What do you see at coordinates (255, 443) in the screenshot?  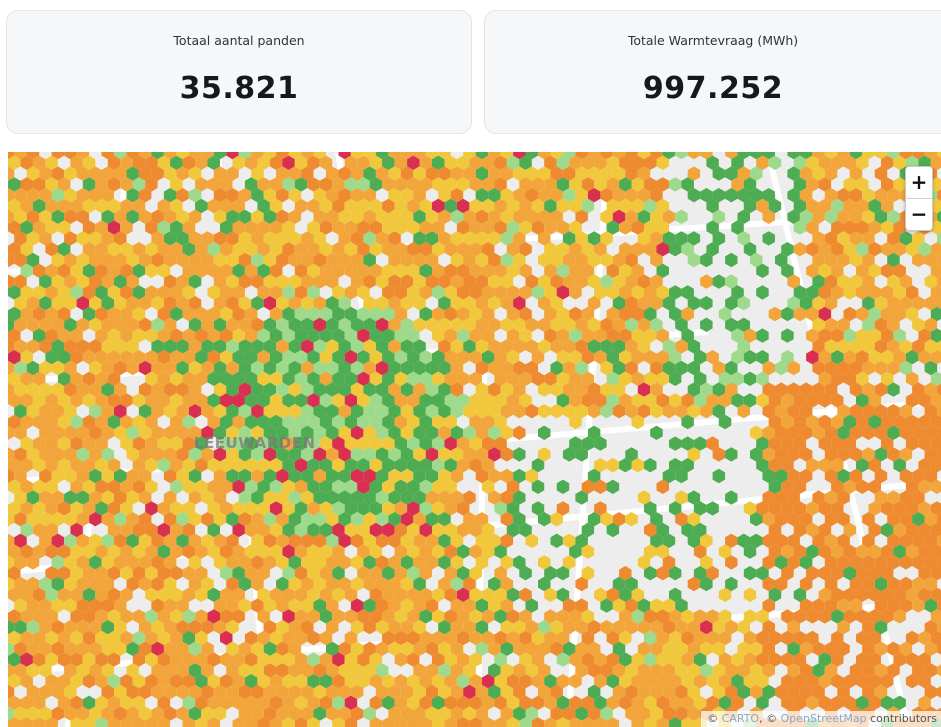 I see `city-label: LEEUWARDEN` at bounding box center [255, 443].